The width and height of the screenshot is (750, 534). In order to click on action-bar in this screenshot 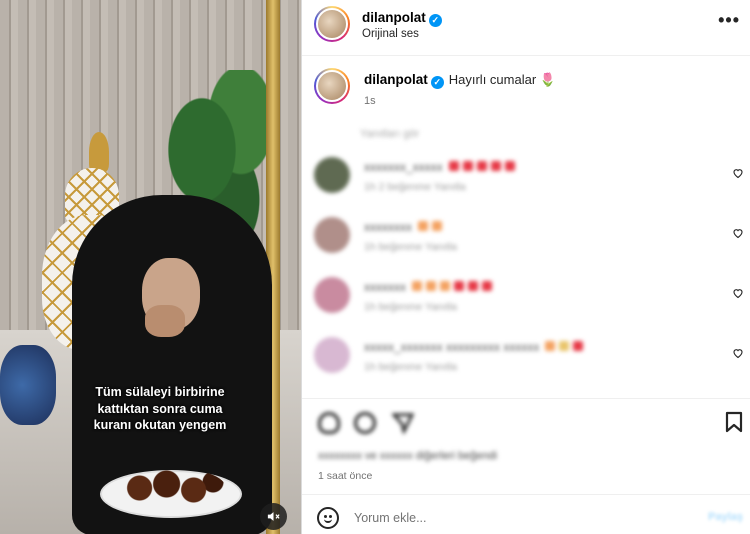, I will do `click(526, 423)`.